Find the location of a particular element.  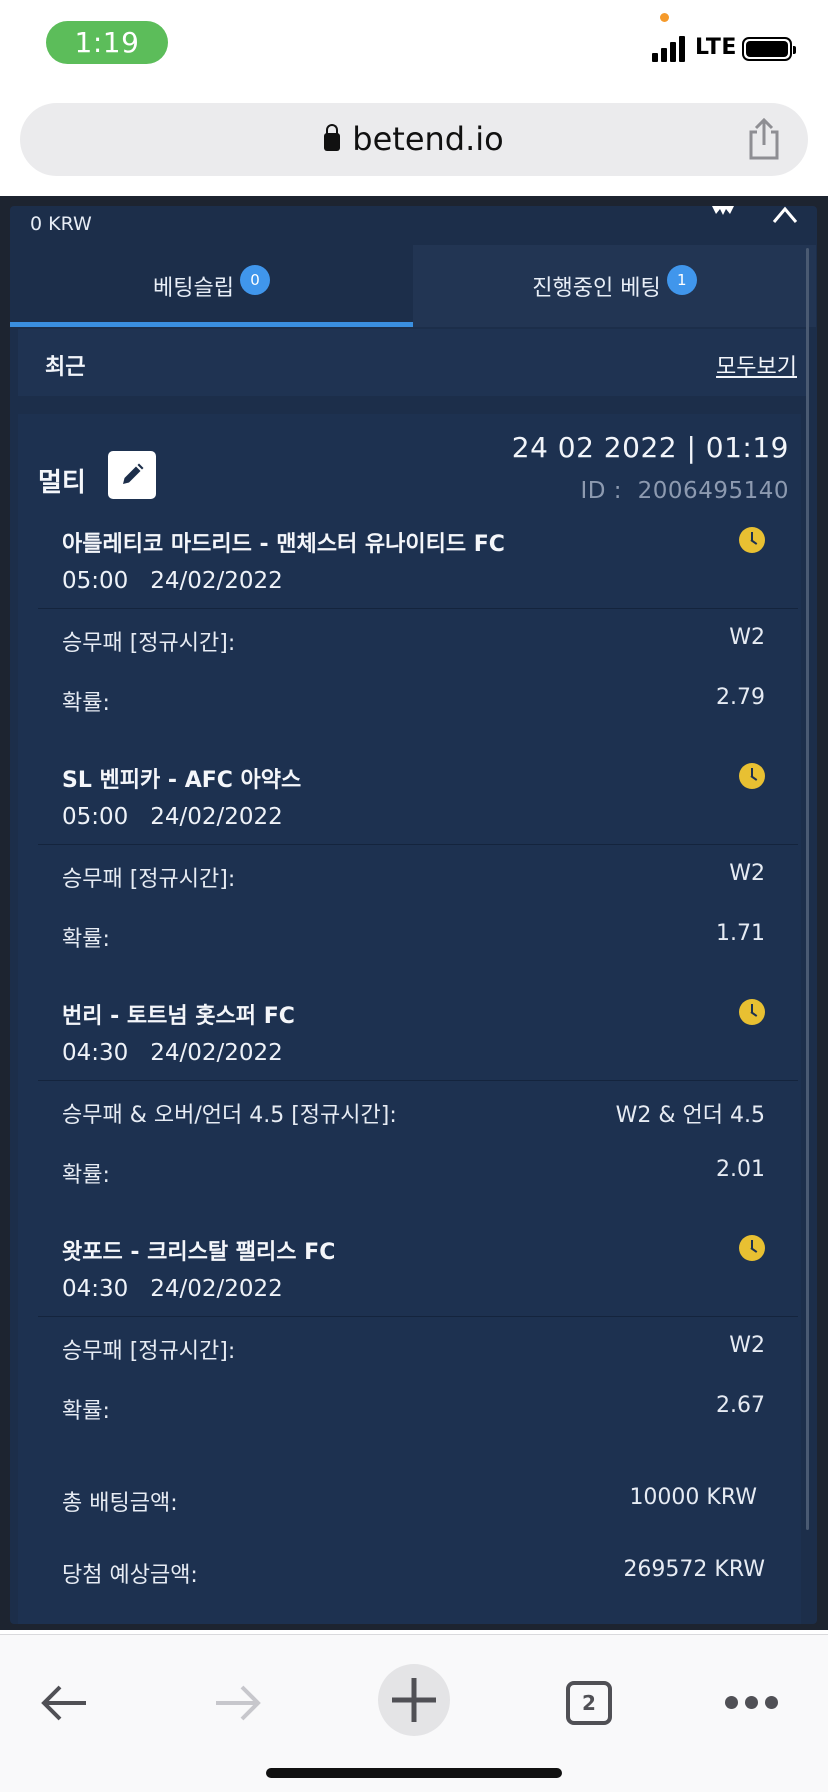

pencil-icon is located at coordinates (133, 473).